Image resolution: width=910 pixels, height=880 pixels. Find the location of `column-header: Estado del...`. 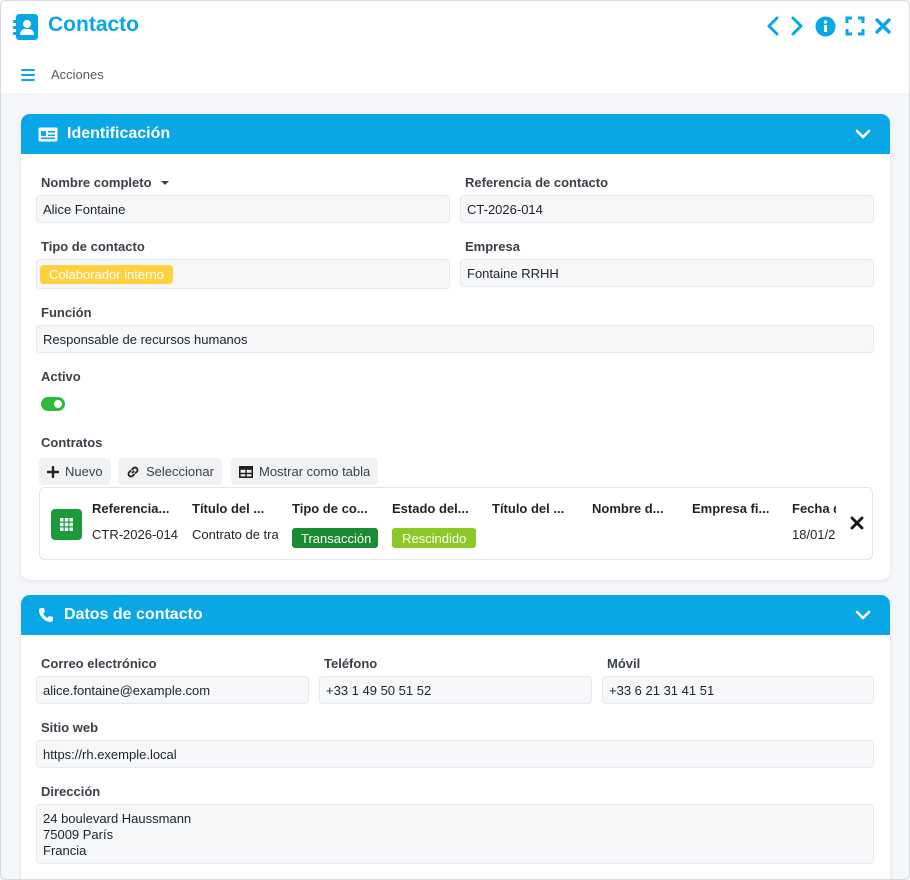

column-header: Estado del... is located at coordinates (435, 508).